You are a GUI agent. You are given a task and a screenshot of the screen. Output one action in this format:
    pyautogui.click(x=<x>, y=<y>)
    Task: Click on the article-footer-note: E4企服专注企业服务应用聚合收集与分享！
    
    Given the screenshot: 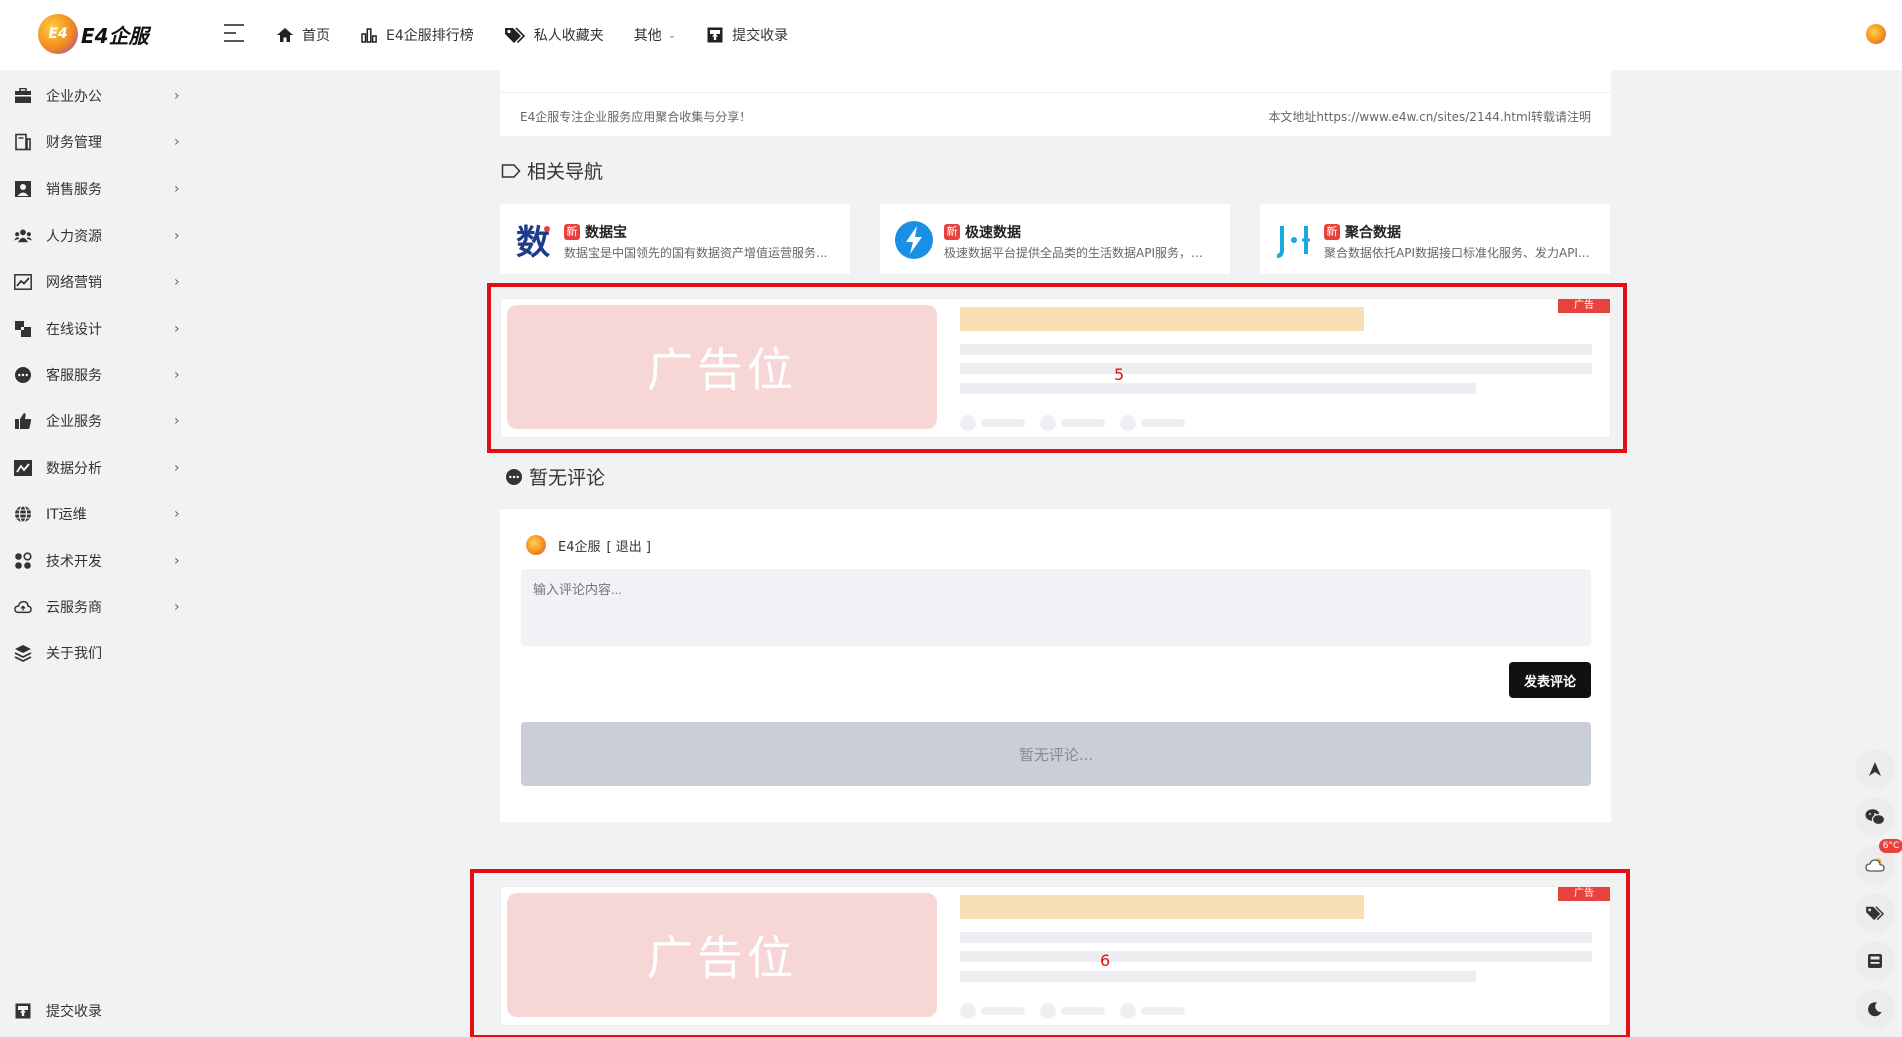 What is the action you would take?
    pyautogui.click(x=636, y=117)
    